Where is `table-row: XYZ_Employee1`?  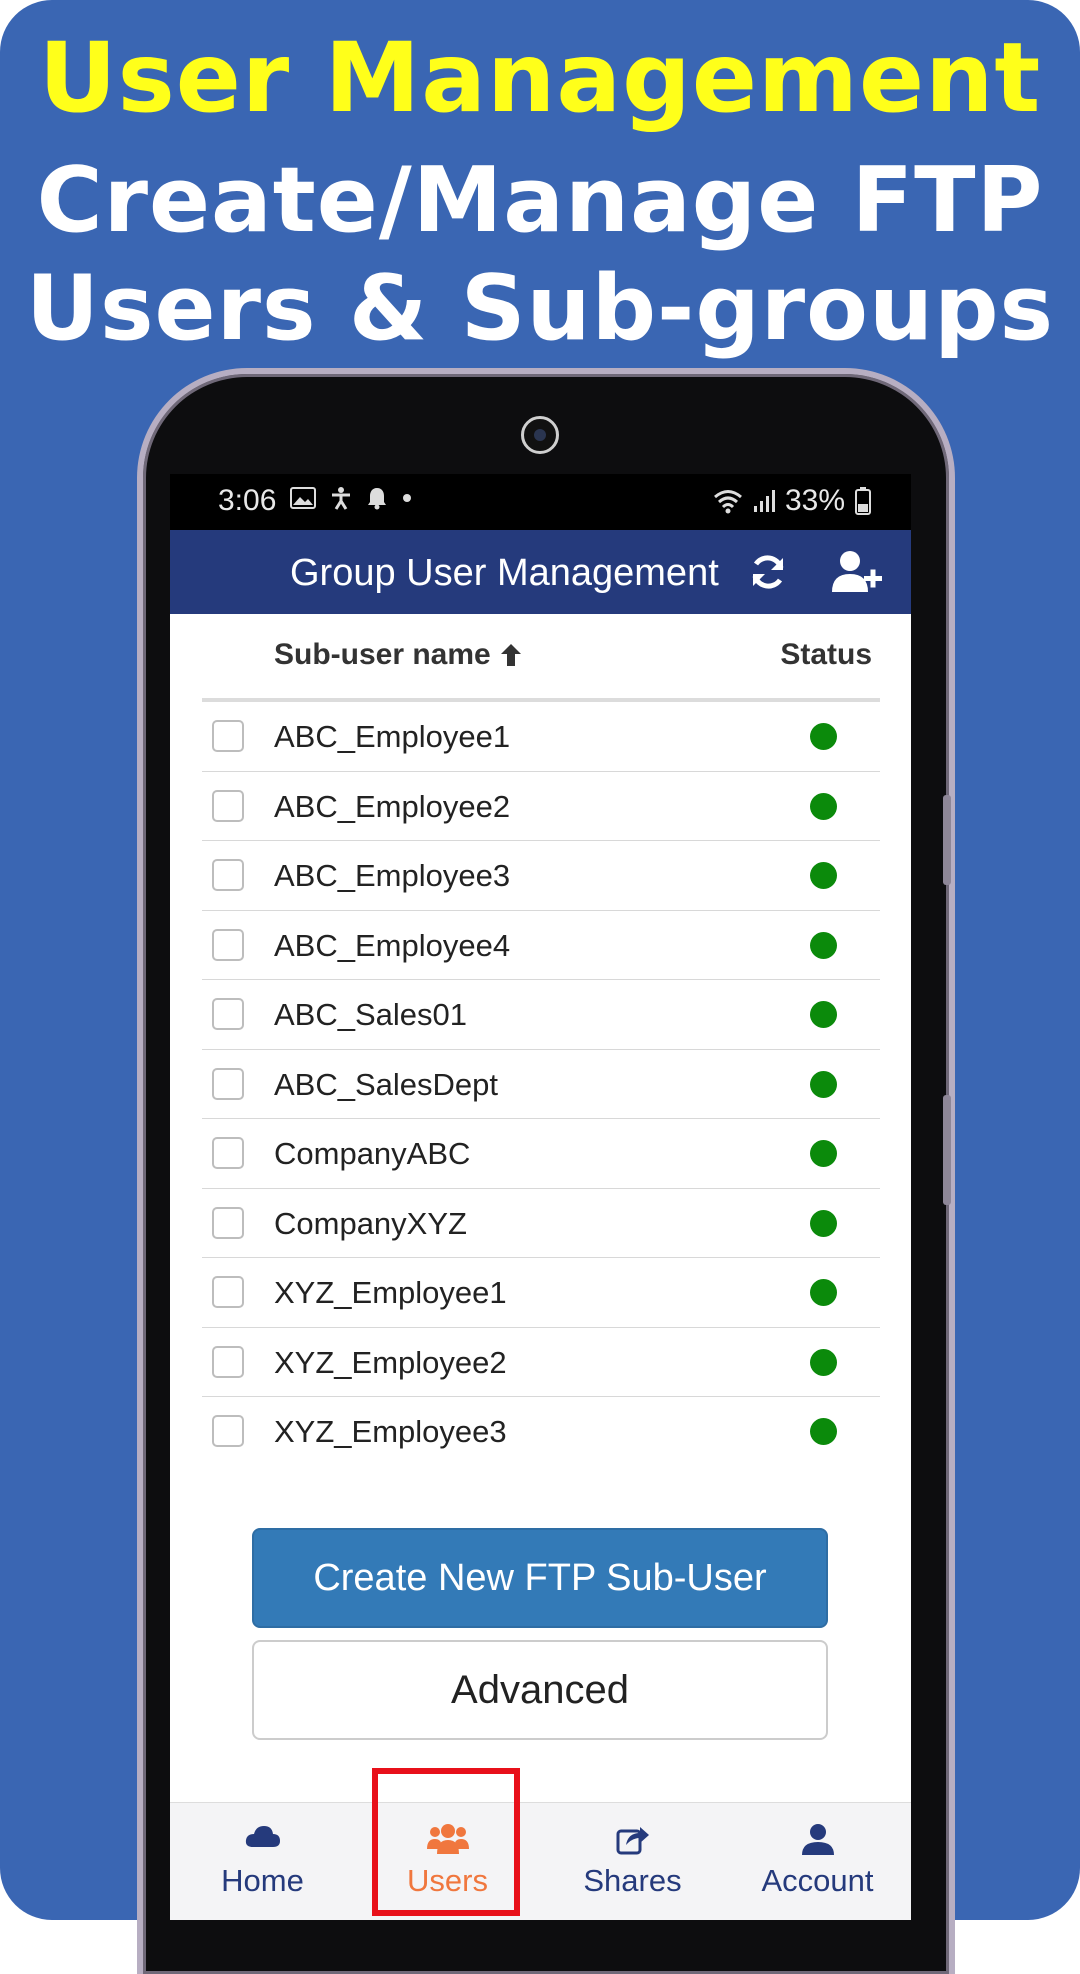 table-row: XYZ_Employee1 is located at coordinates (541, 1293).